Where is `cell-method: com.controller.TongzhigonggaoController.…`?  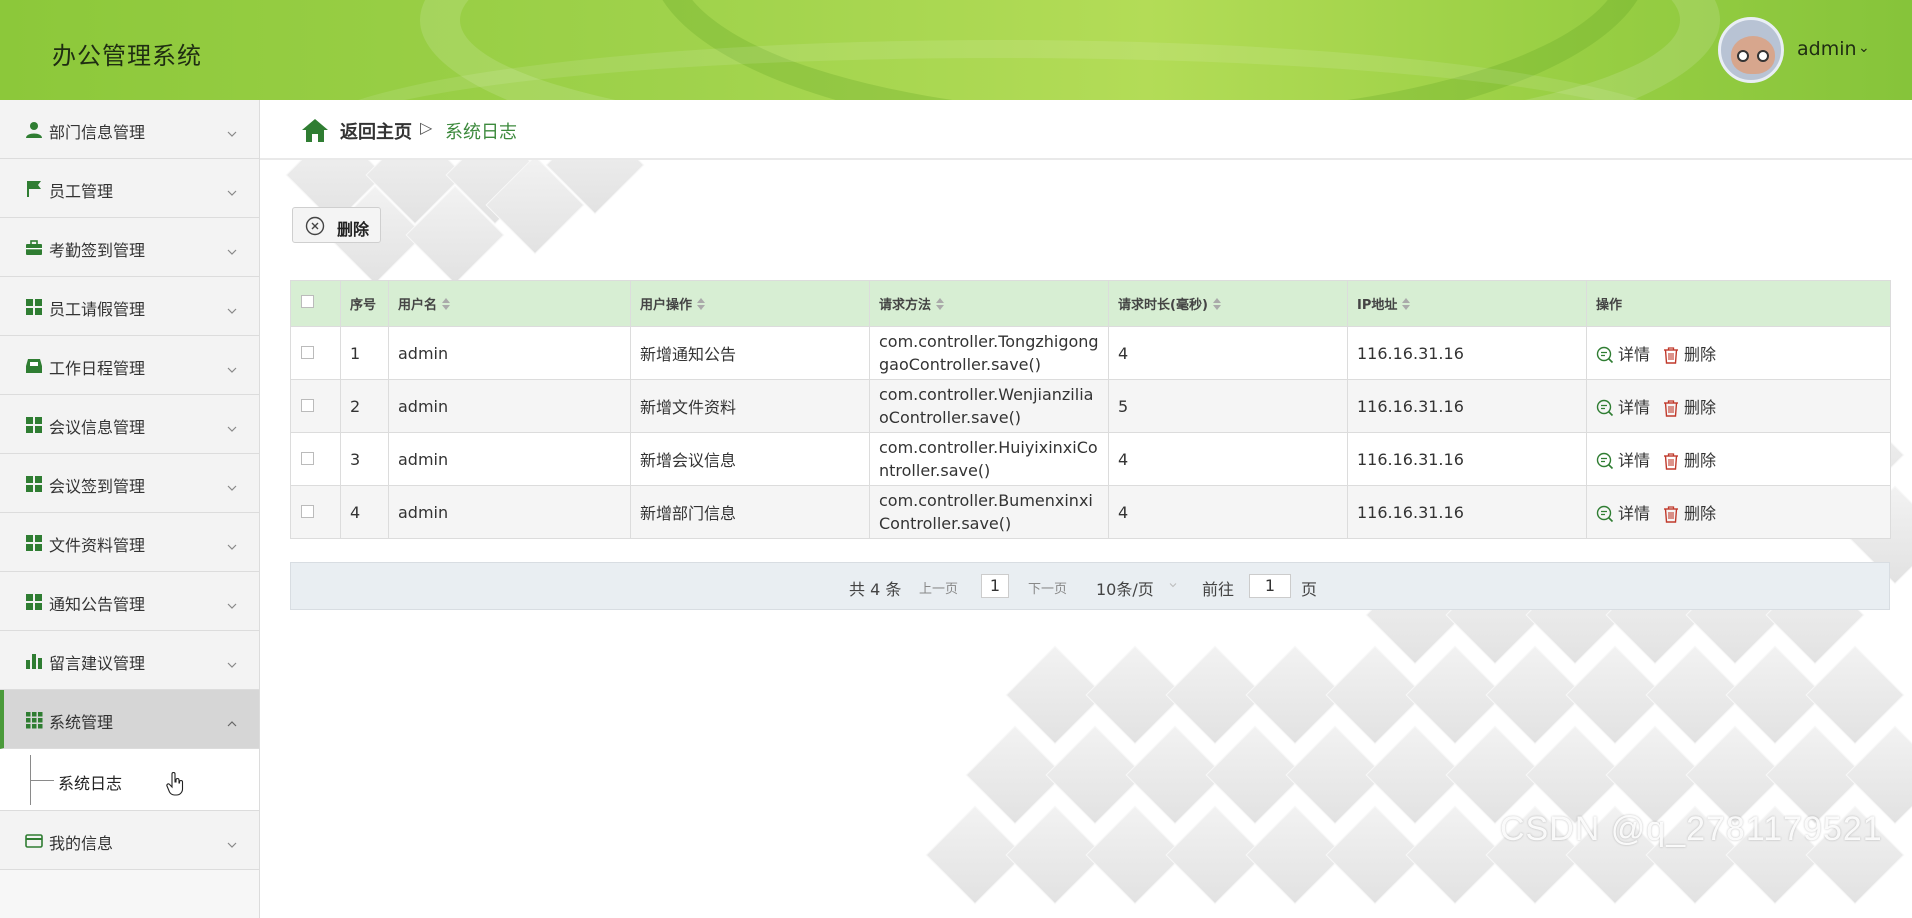
cell-method: com.controller.TongzhigonggaoController.… is located at coordinates (989, 353).